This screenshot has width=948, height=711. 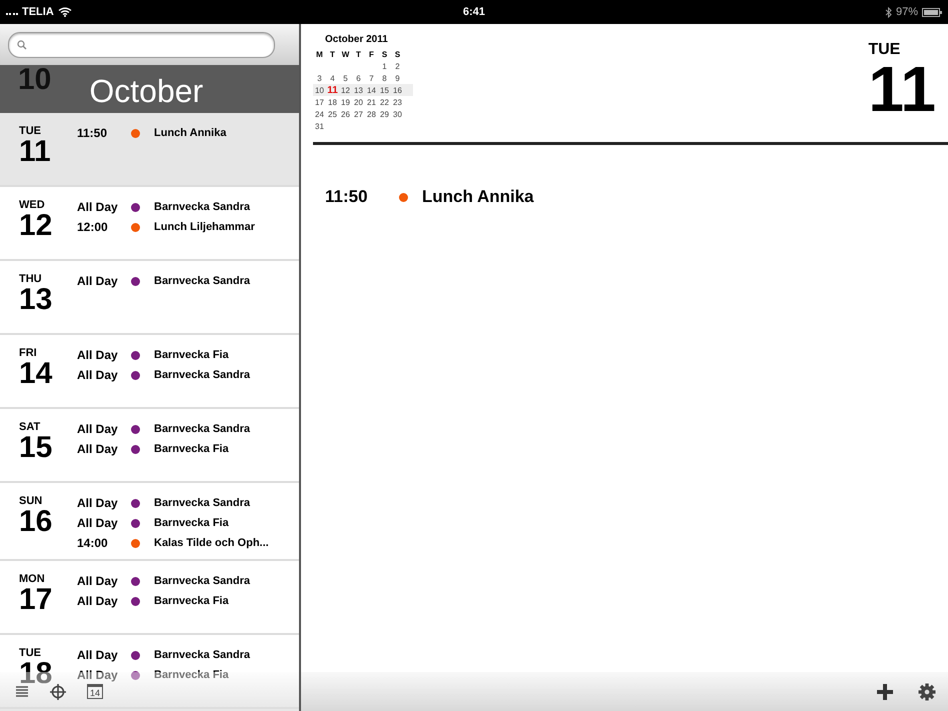 I want to click on weekday-label: THU, so click(x=31, y=279).